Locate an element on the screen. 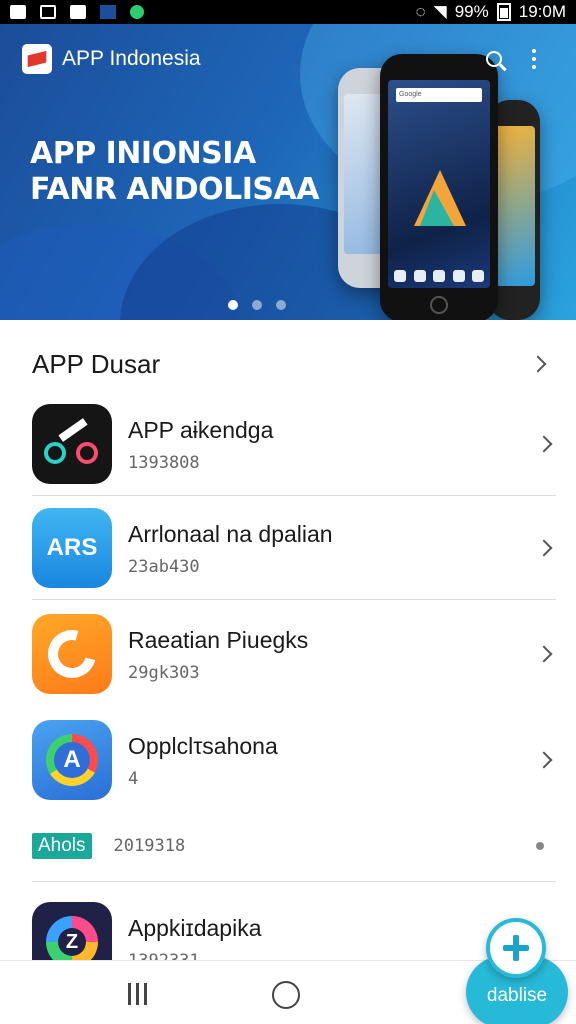 This screenshot has width=576, height=1024. hero-headline: APP INIONSIA FANR ANDOLISAA is located at coordinates (174, 172).